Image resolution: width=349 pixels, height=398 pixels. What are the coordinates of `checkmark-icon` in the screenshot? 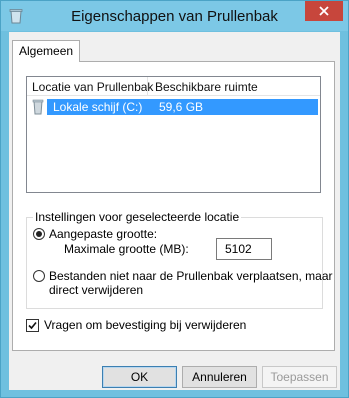 It's located at (32, 325).